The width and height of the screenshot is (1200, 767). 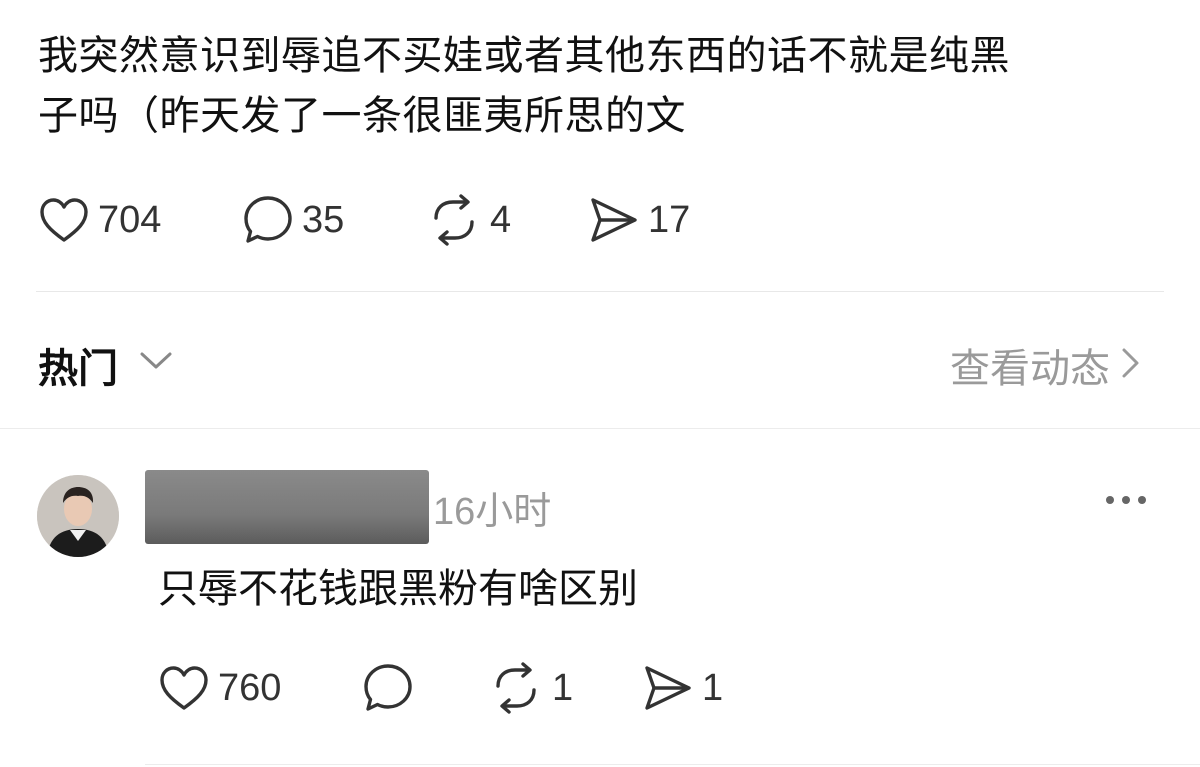 I want to click on post-actions-bar: 704 35 4 17, so click(x=600, y=220).